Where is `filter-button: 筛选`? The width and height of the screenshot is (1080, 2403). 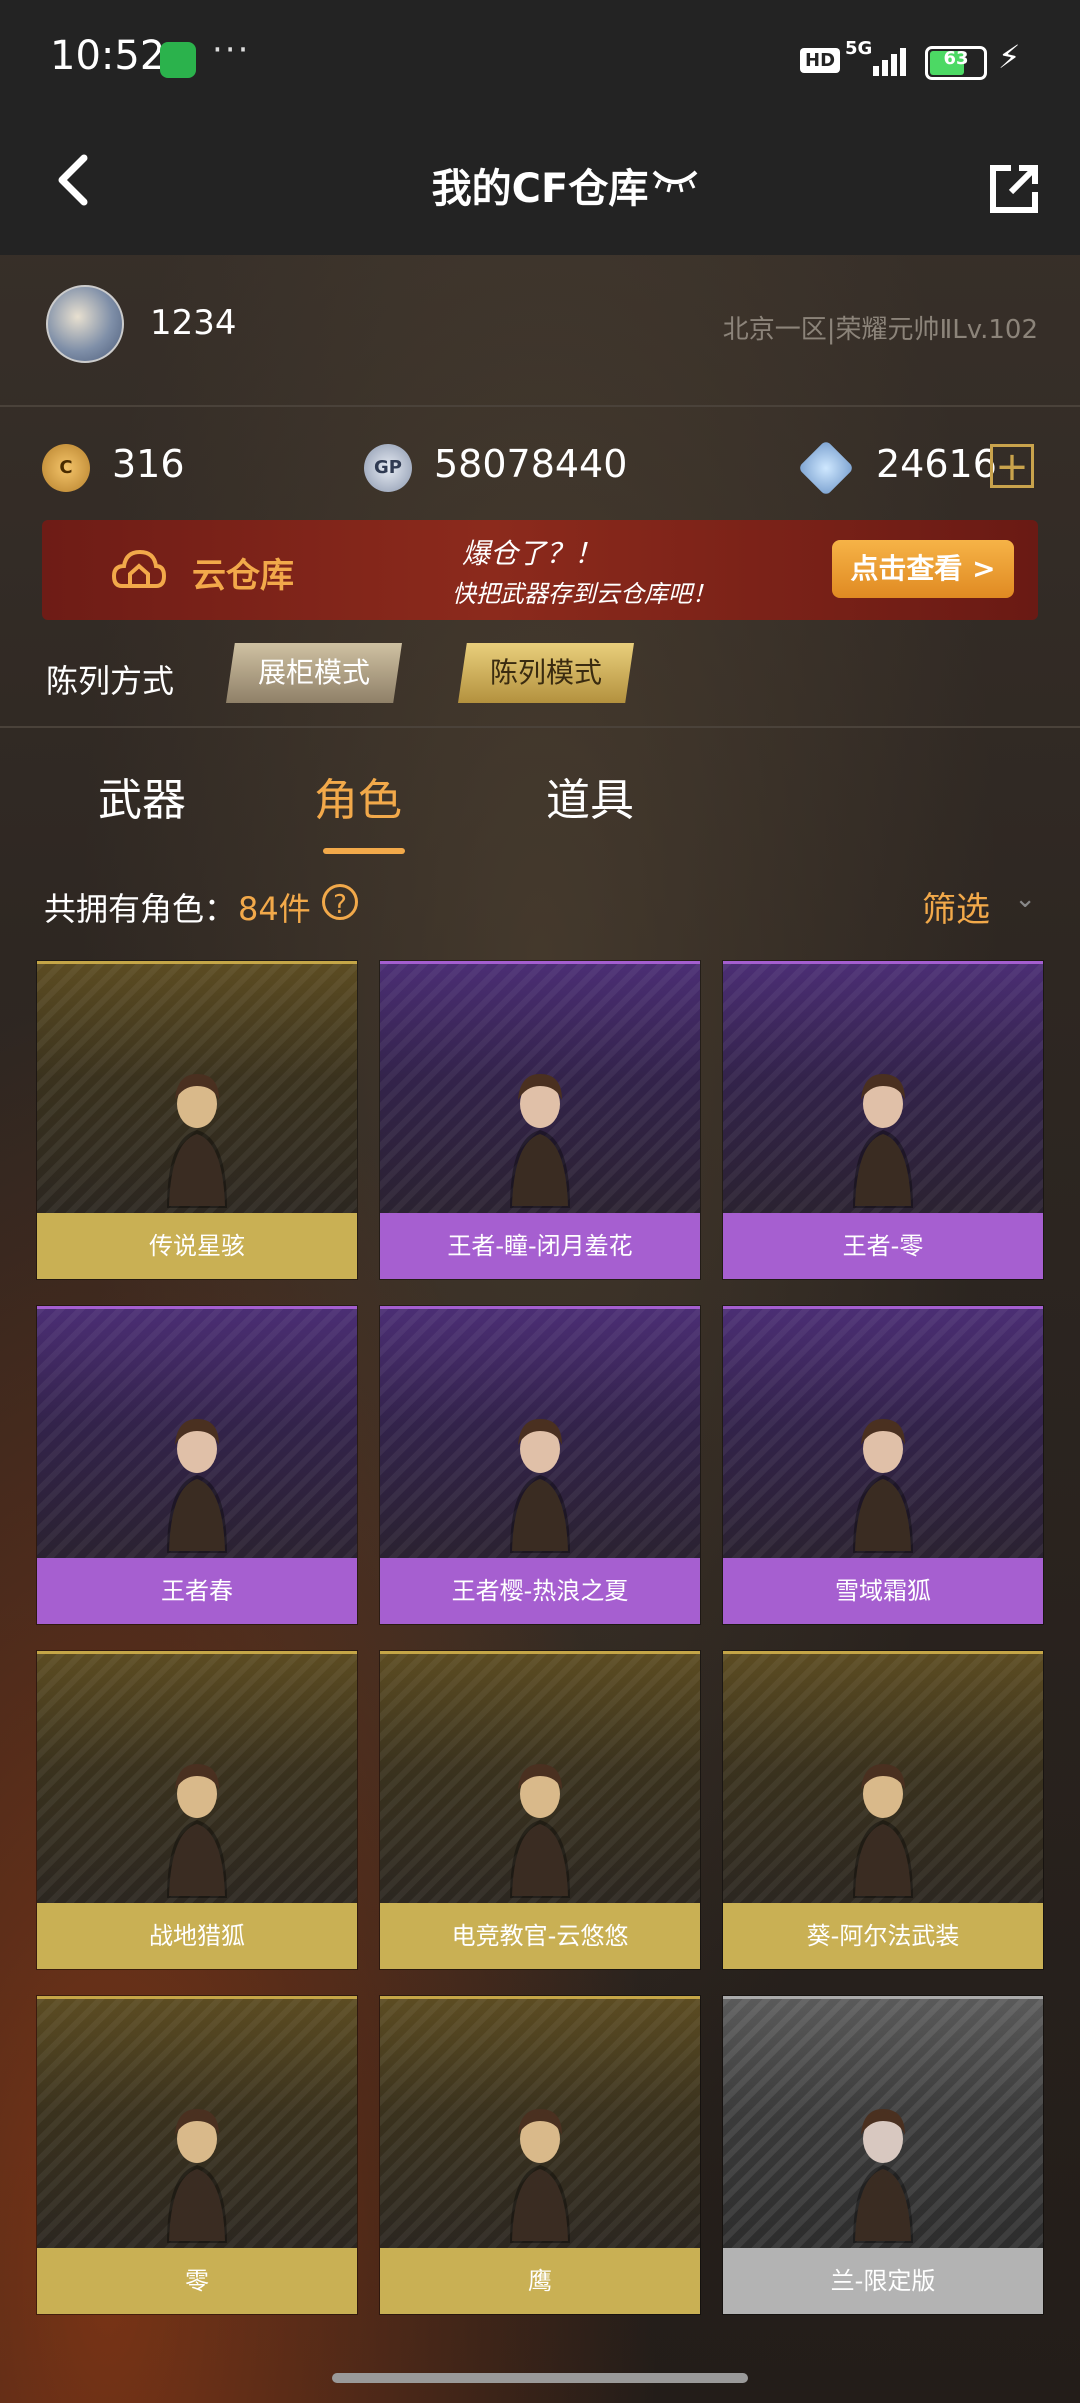 filter-button: 筛选 is located at coordinates (956, 906).